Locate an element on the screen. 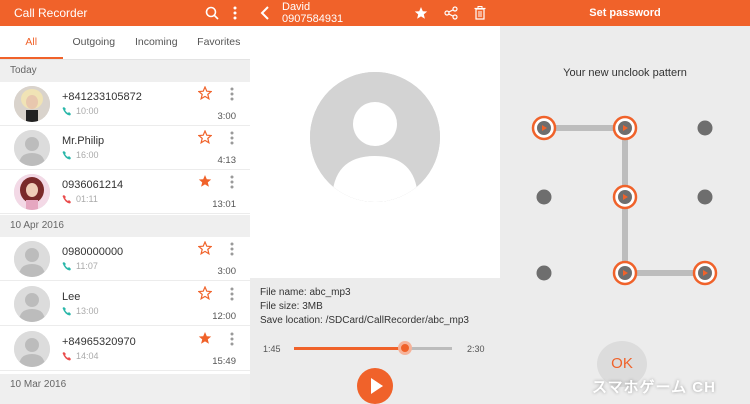 The image size is (750, 404). contact-name: +84965320970 is located at coordinates (99, 342).